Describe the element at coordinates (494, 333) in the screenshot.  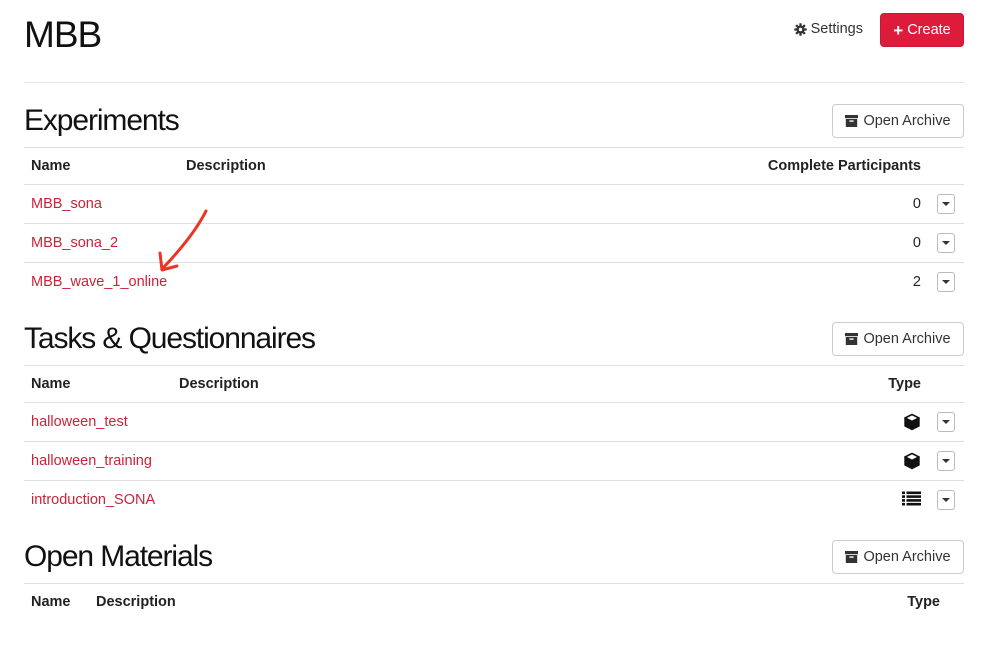
I see `tasks-title: Tasks & Questionnaires` at that location.